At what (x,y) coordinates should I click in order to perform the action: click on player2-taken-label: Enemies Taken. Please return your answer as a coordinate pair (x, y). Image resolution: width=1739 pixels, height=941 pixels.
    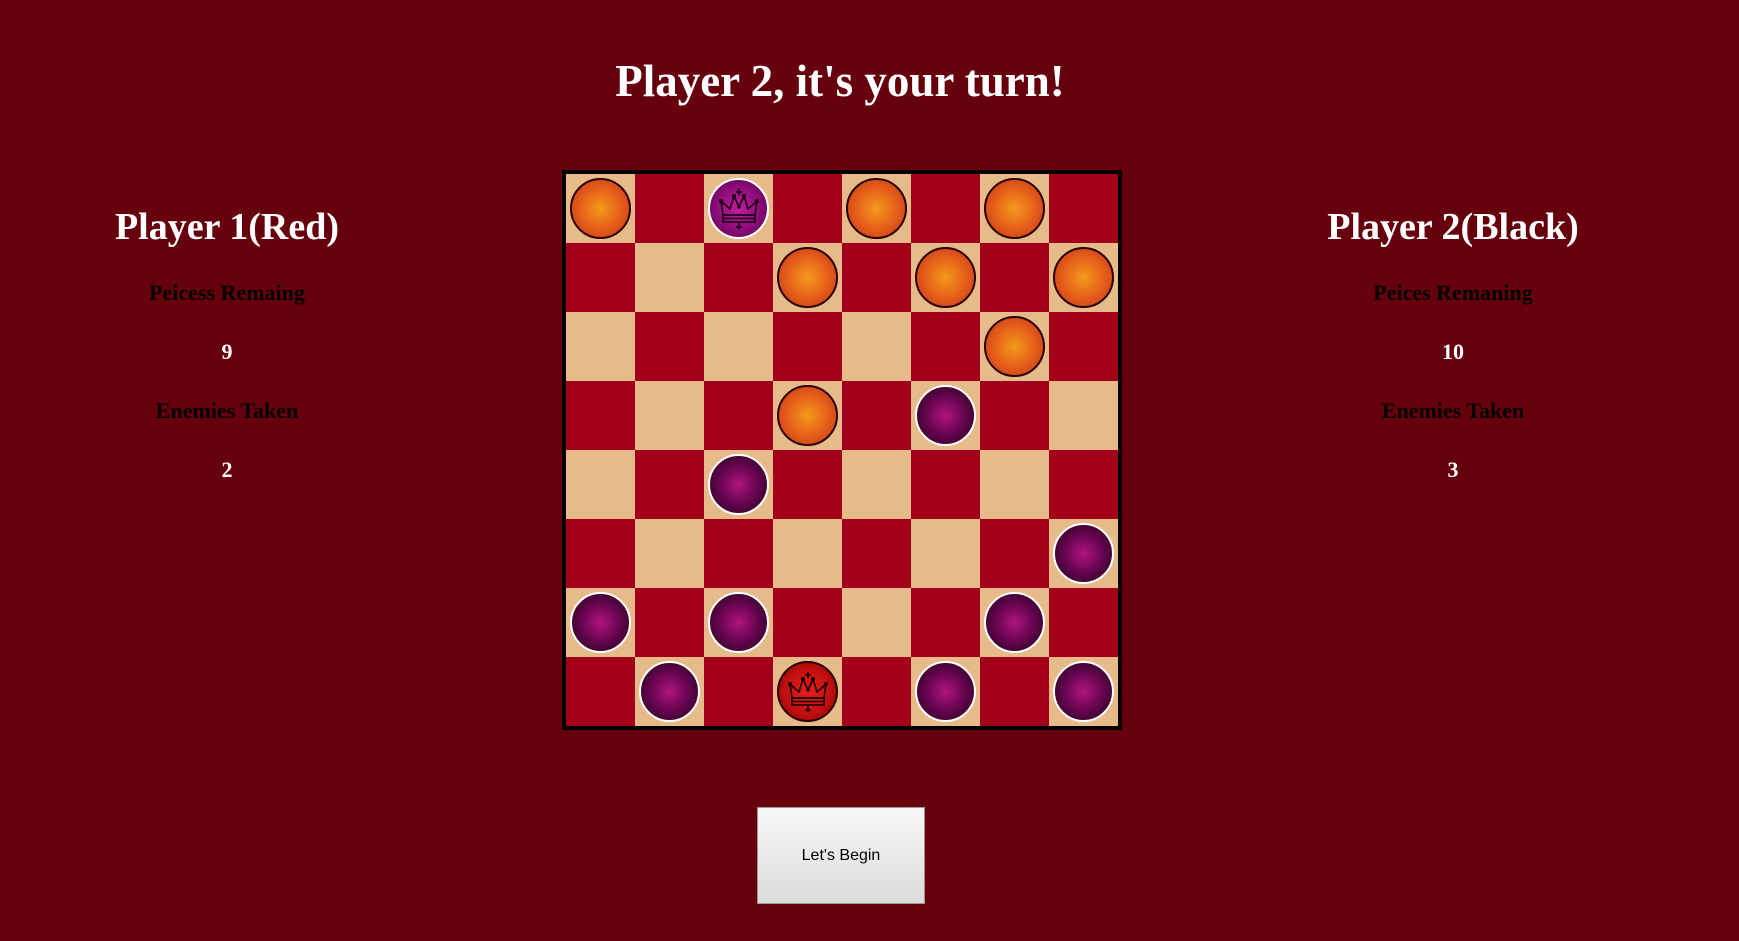
    Looking at the image, I should click on (1453, 410).